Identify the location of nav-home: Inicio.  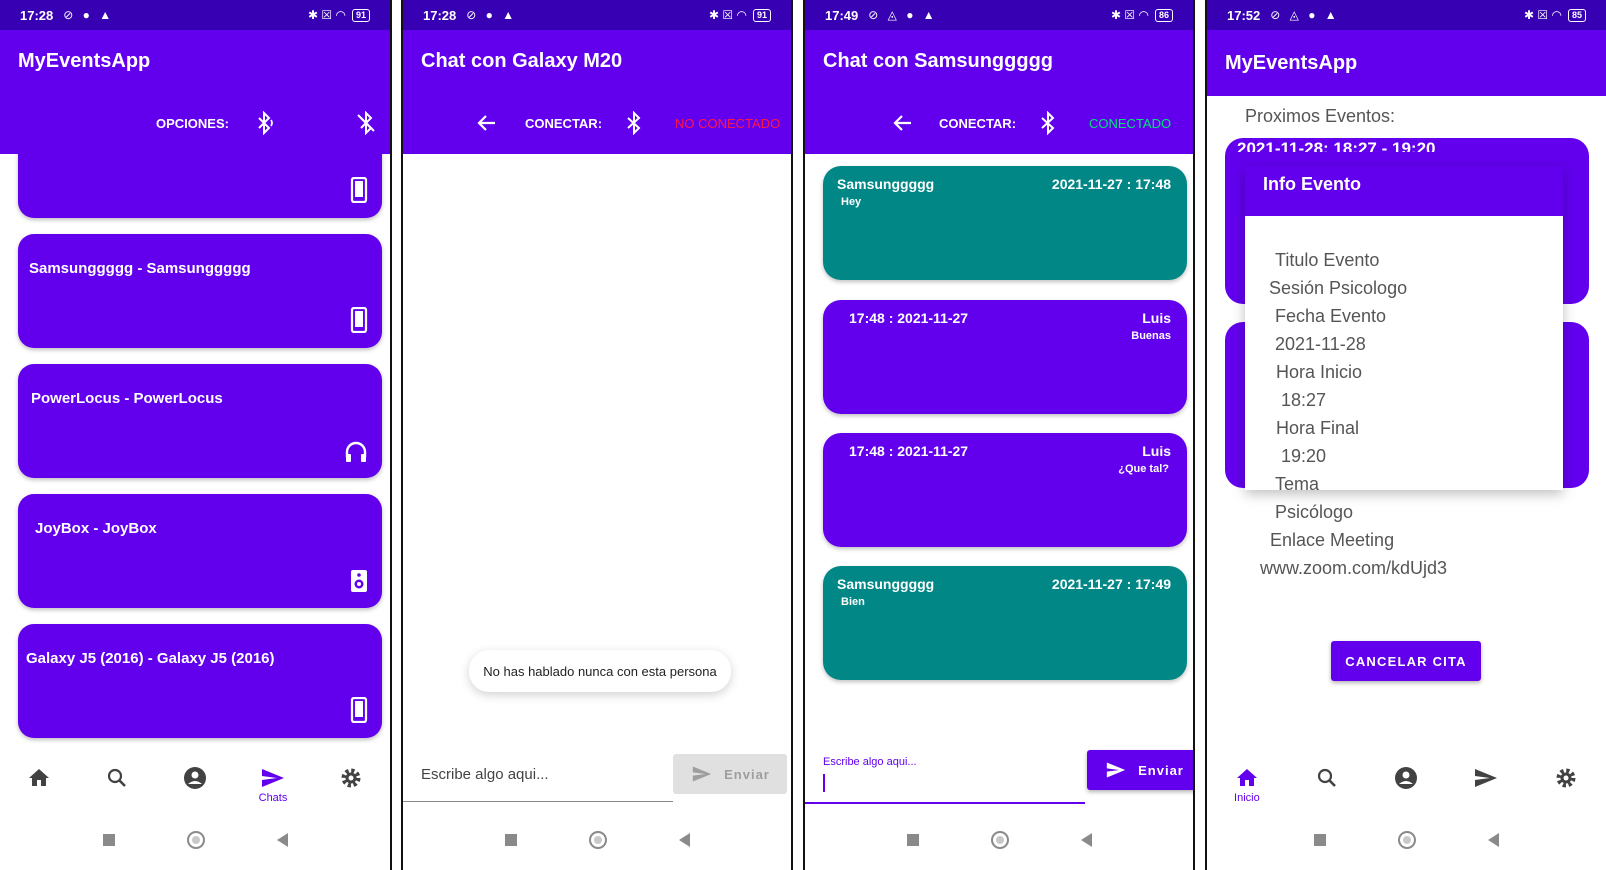
(1247, 785).